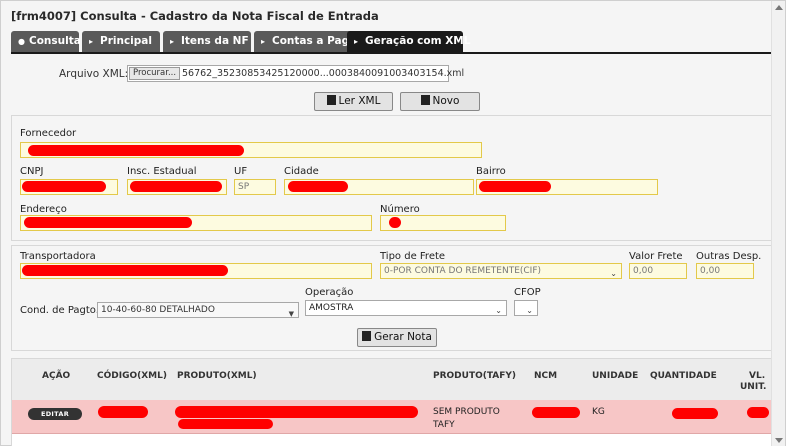  Describe the element at coordinates (491, 171) in the screenshot. I see `bairro-label: Bairro` at that location.